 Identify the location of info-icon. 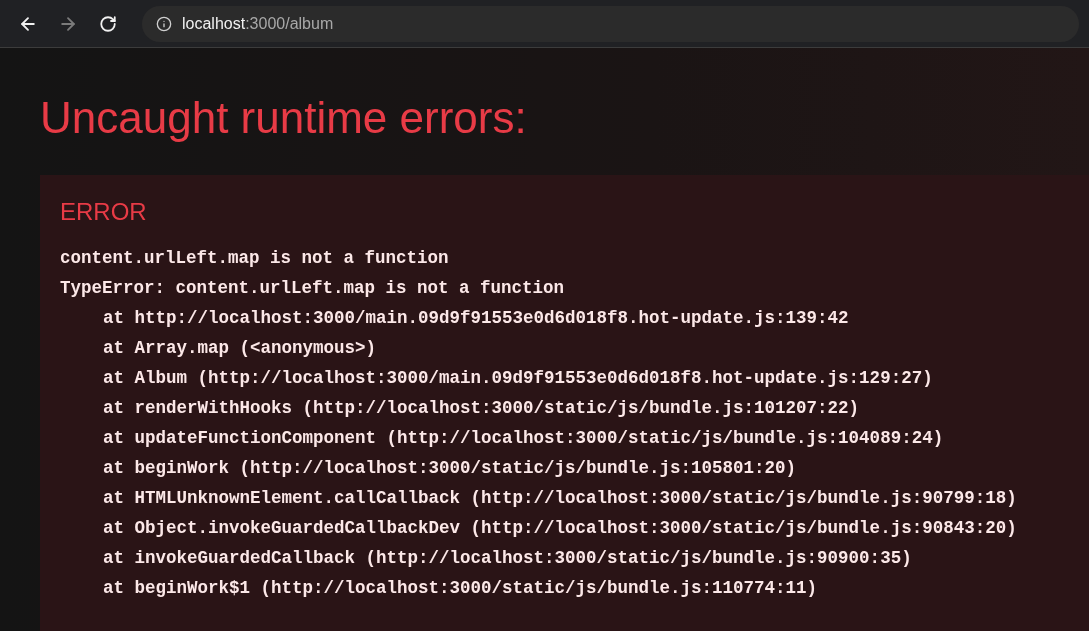
(164, 23).